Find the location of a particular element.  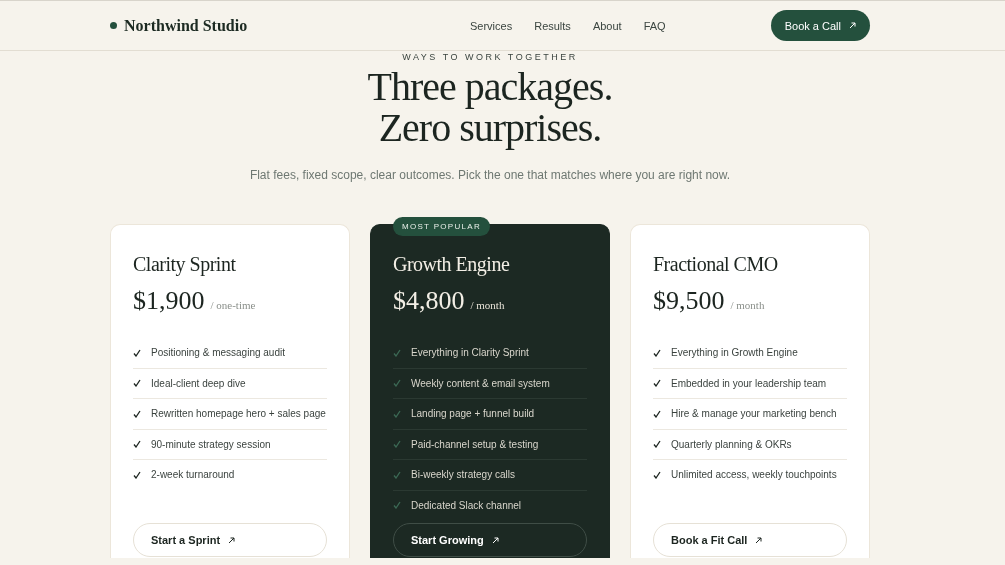

feature-text: Dedicated Slack channel is located at coordinates (466, 505).